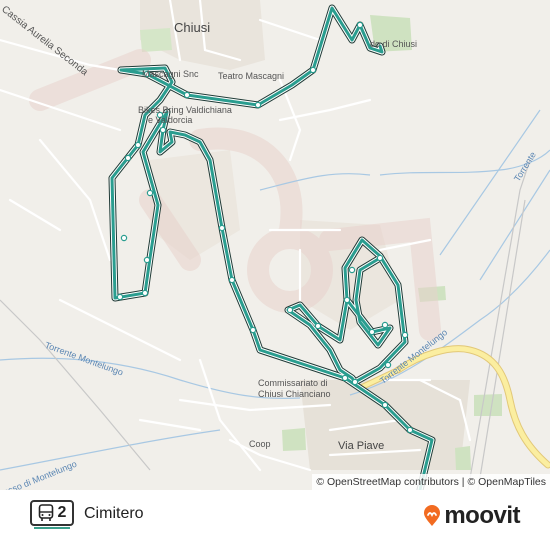 The width and height of the screenshot is (550, 540). What do you see at coordinates (482, 515) in the screenshot?
I see `brand-text: moovit` at bounding box center [482, 515].